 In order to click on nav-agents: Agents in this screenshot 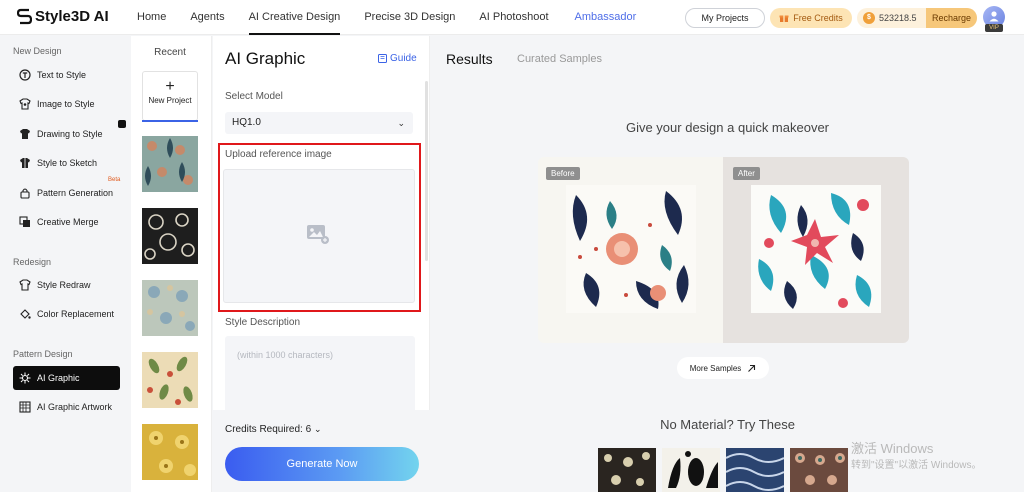, I will do `click(207, 17)`.